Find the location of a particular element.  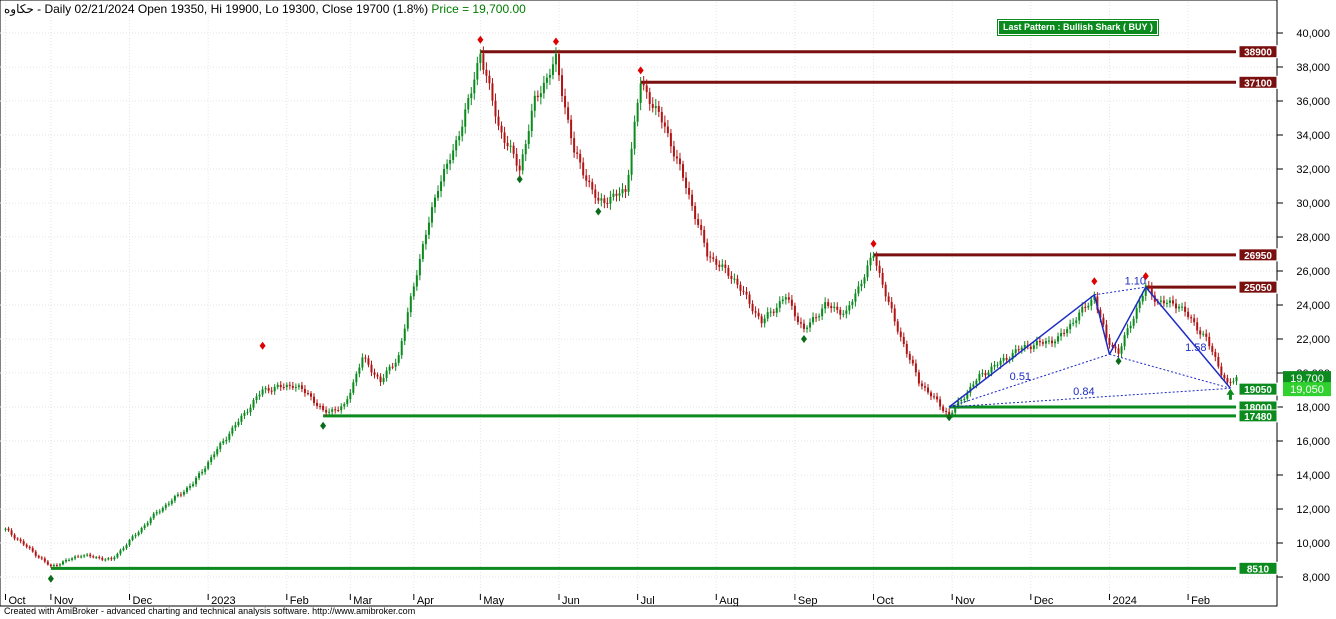

y-tick-label: 36,000 is located at coordinates (1313, 102).